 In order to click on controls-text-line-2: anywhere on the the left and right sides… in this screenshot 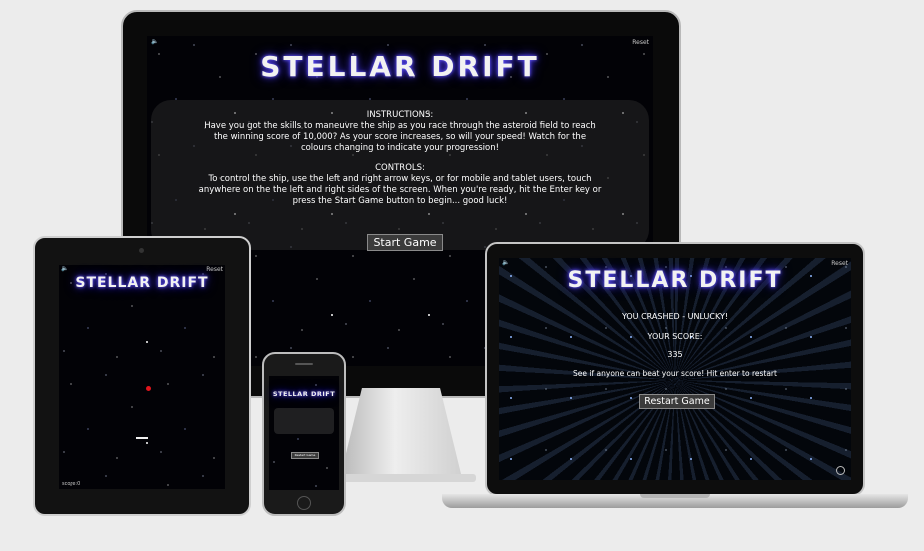, I will do `click(400, 190)`.